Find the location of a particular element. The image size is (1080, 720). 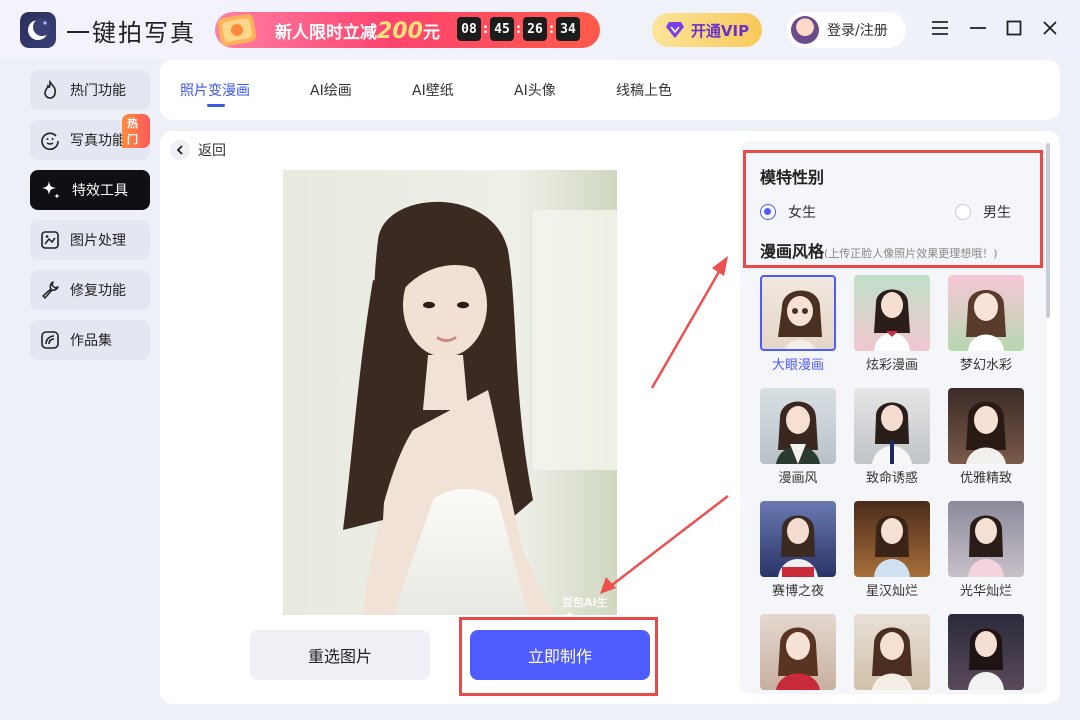

app-title: 一键拍写真 is located at coordinates (131, 33).